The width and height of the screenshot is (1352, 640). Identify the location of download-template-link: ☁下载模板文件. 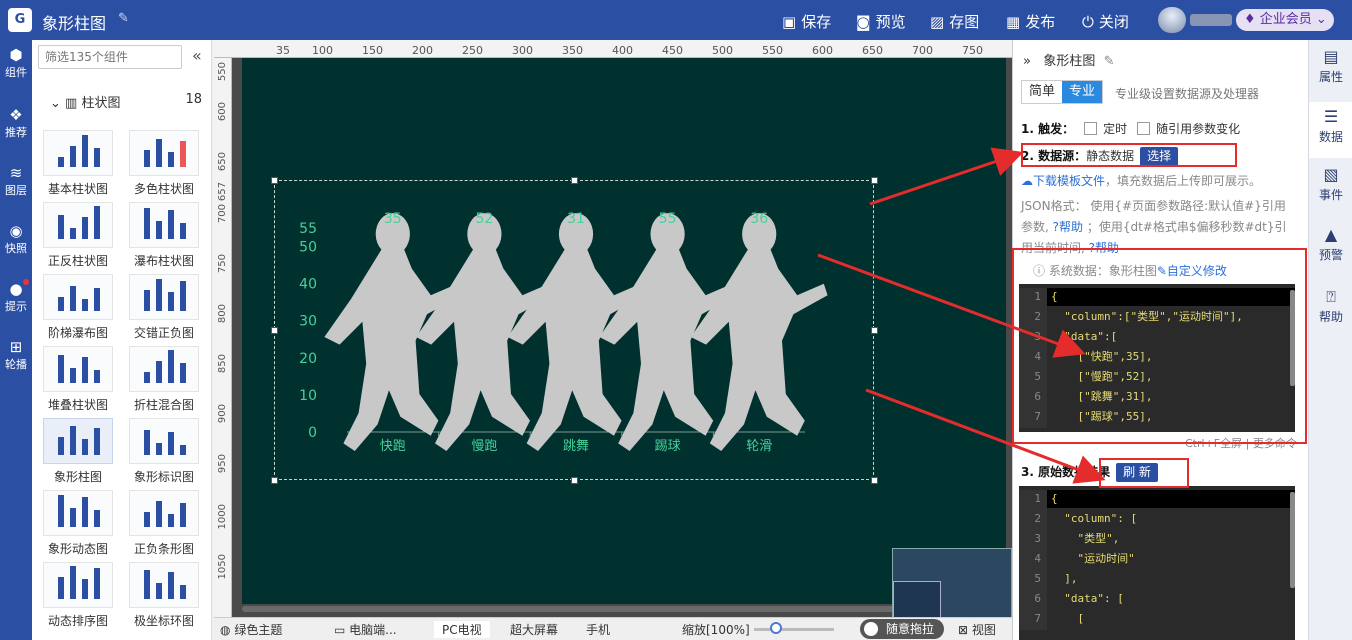
(1063, 181).